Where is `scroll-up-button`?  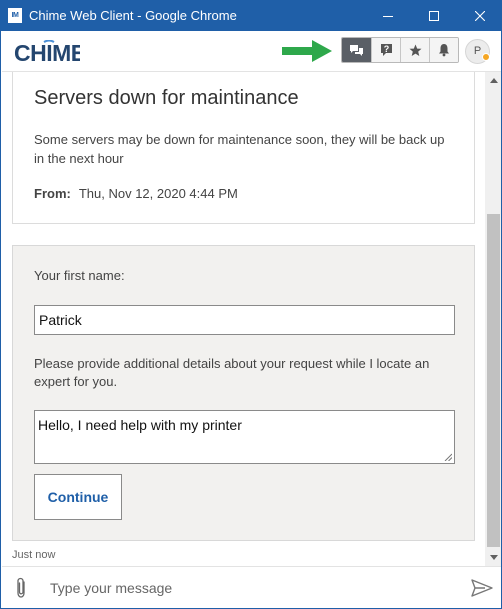
scroll-up-button is located at coordinates (493, 80).